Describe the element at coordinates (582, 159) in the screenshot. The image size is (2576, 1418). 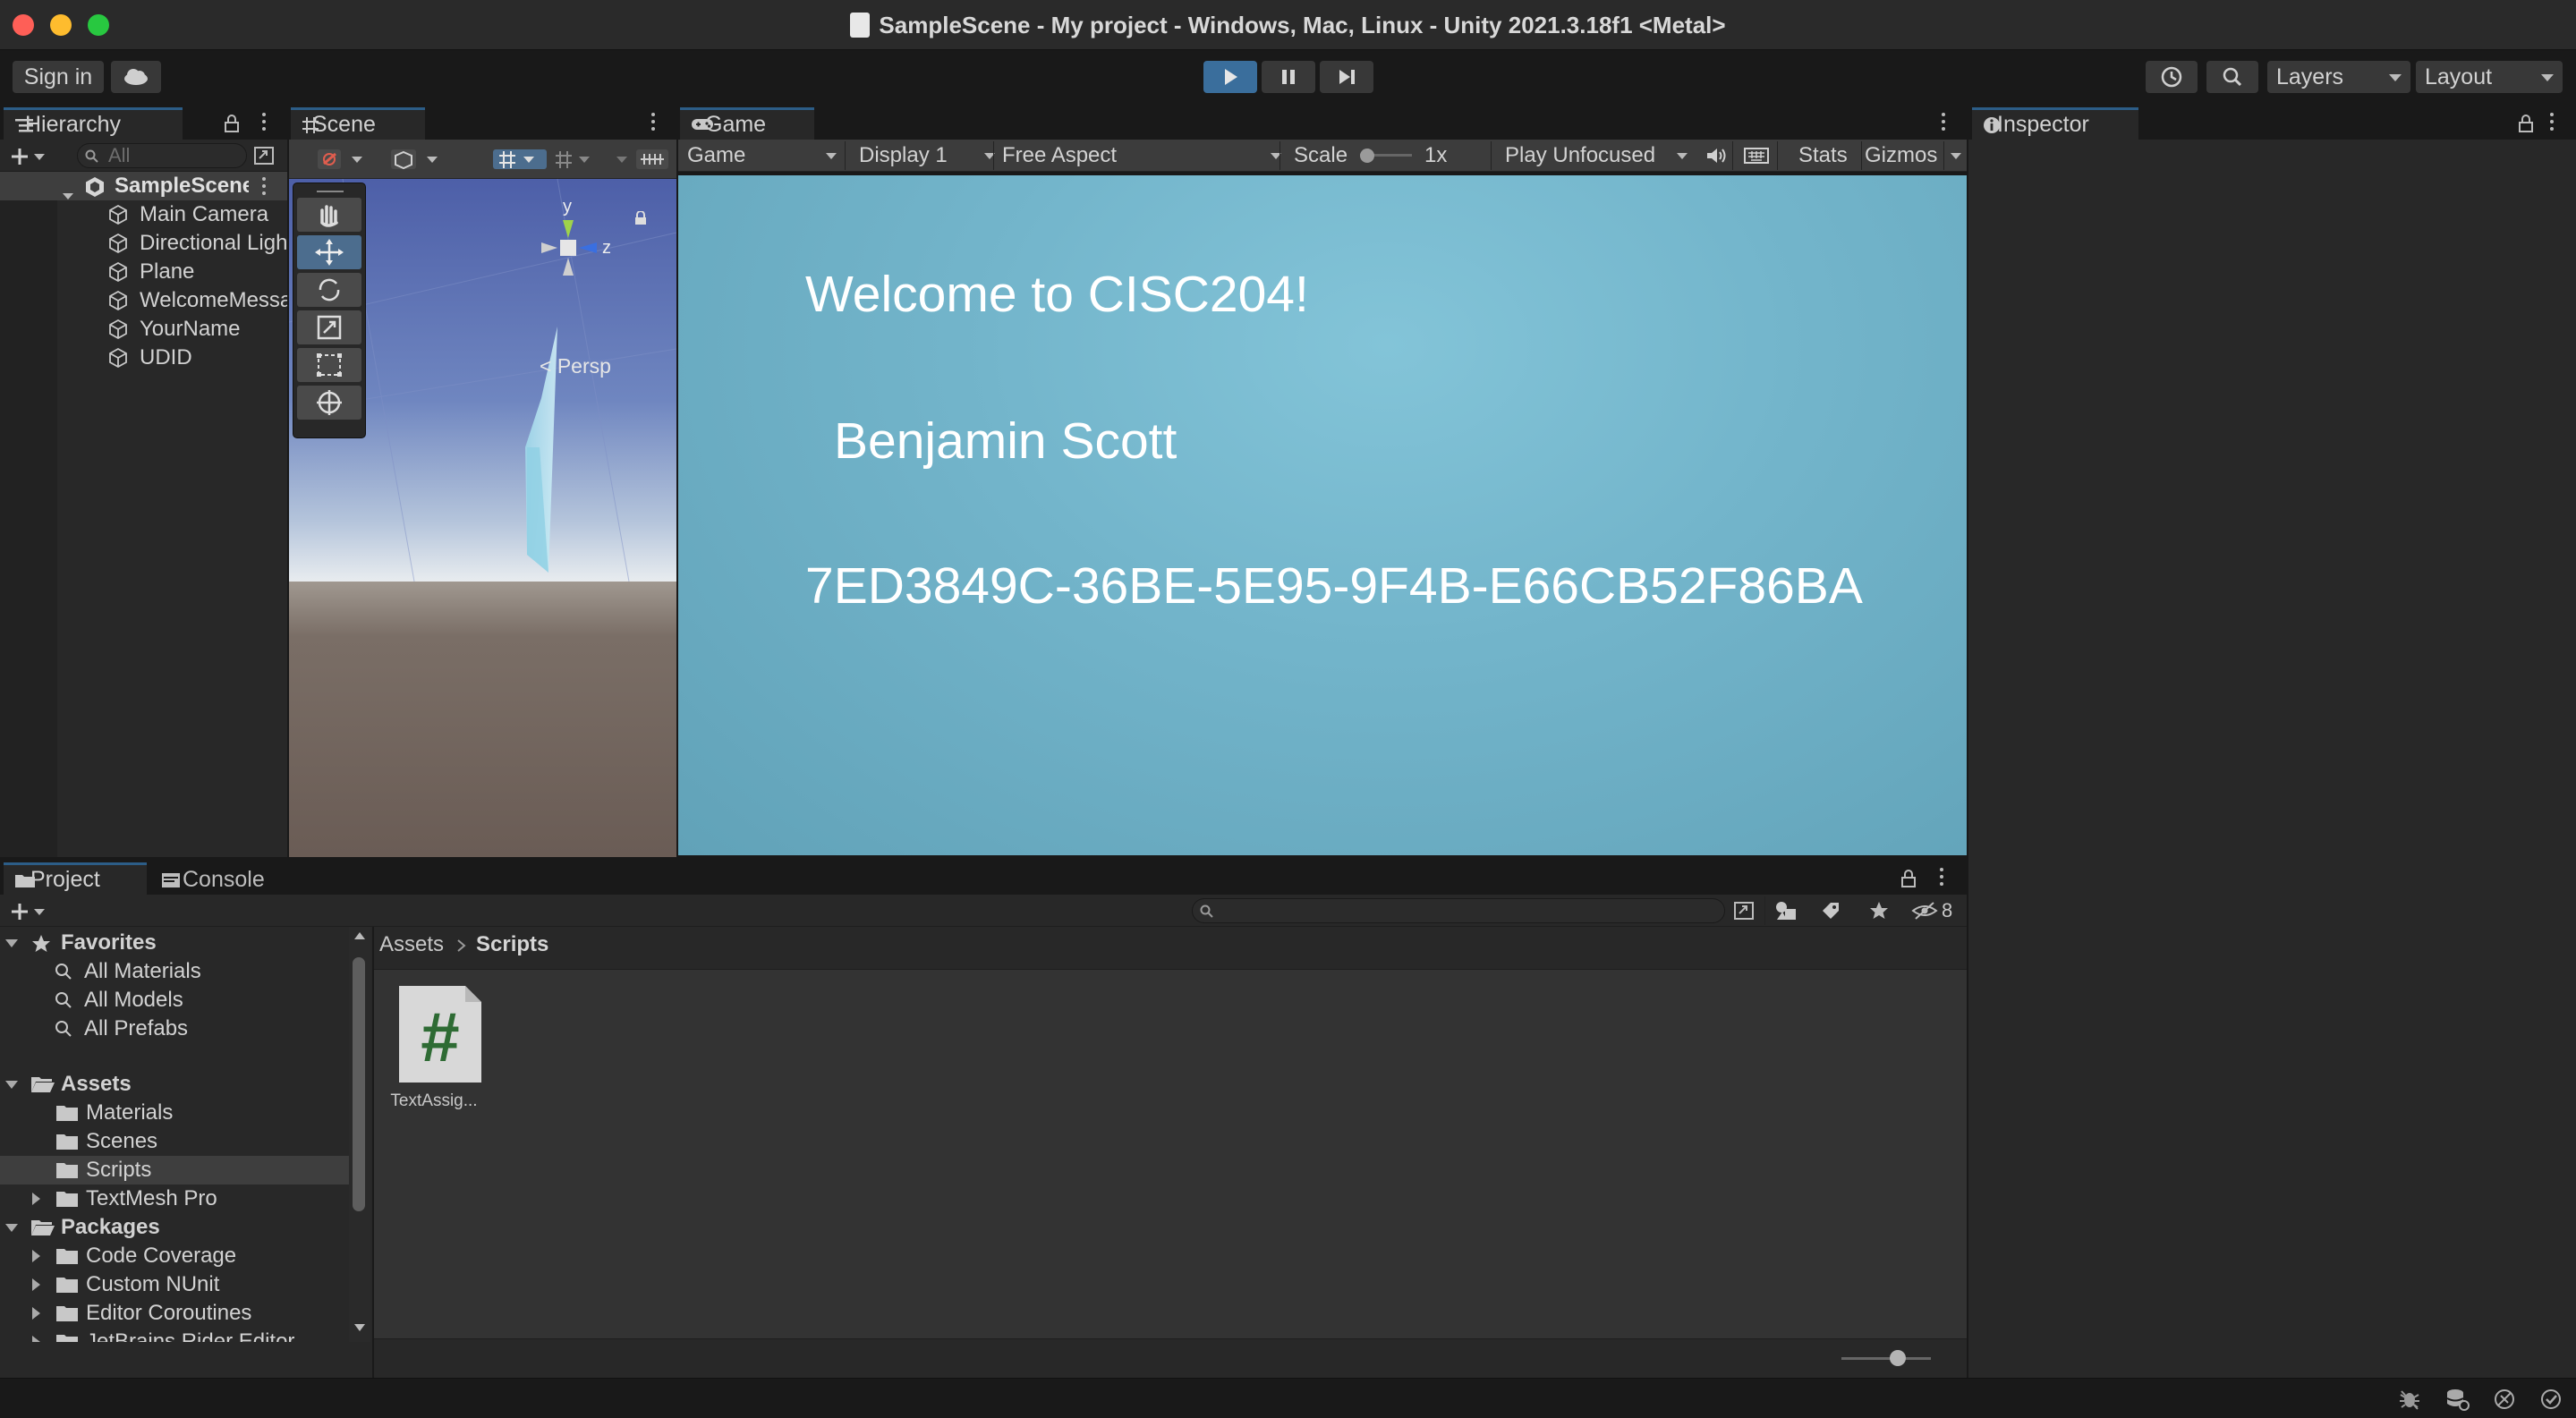
I see `grid-snap-icon` at that location.